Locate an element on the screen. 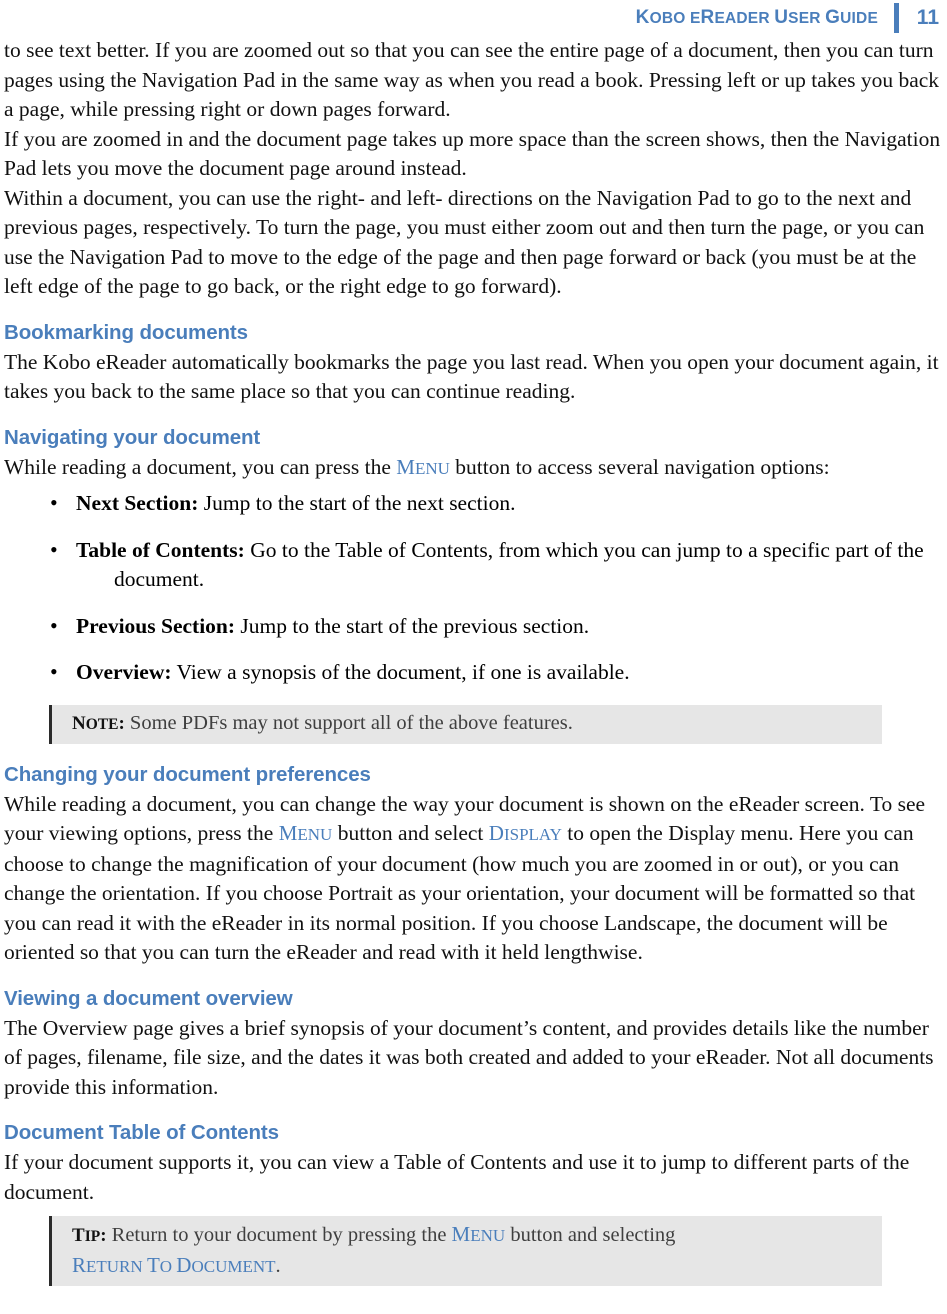 This screenshot has height=1314, width=947. bullet-text-next-section: Jump to the start of the next section. is located at coordinates (357, 503).